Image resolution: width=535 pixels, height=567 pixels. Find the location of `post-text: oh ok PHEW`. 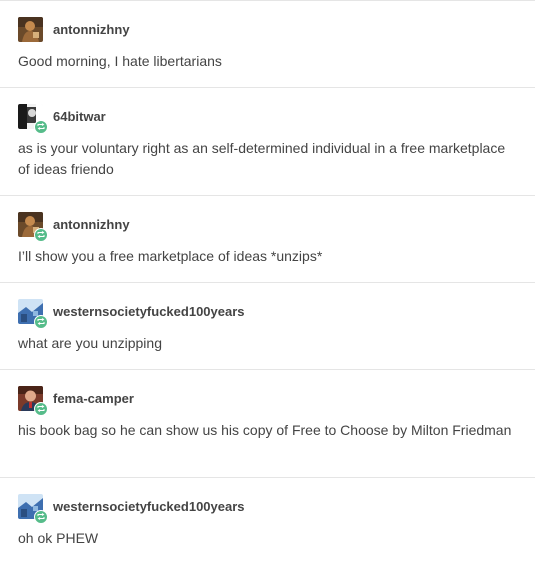

post-text: oh ok PHEW is located at coordinates (58, 538).